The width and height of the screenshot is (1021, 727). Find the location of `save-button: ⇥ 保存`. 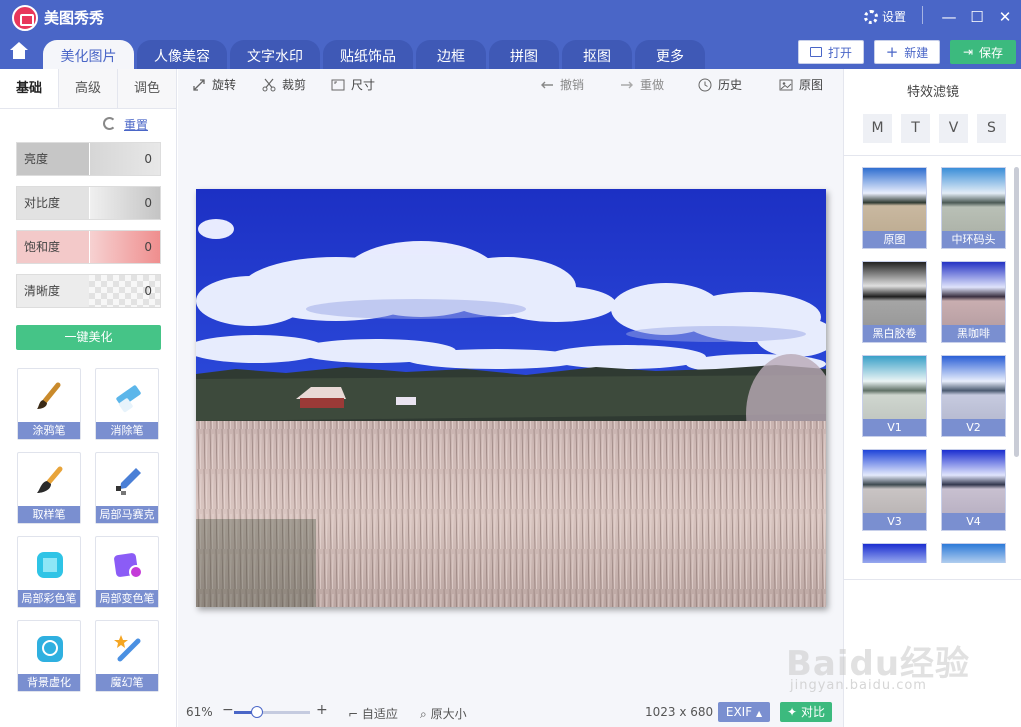

save-button: ⇥ 保存 is located at coordinates (983, 52).